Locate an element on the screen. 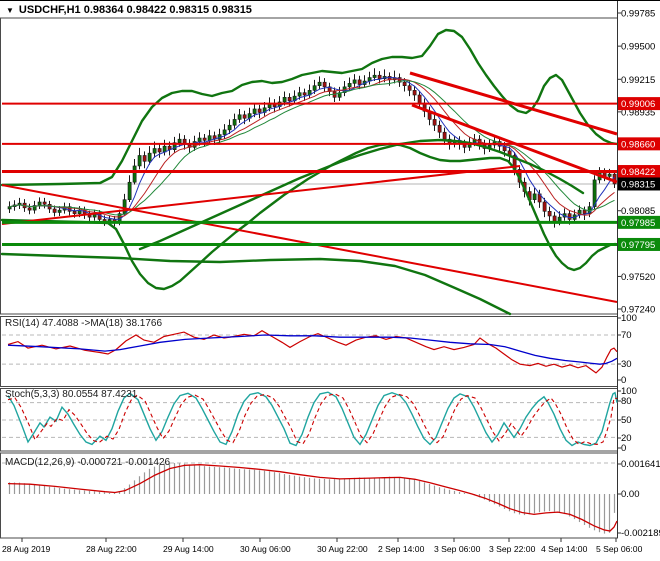  time-label: 29 Aug 14:00 is located at coordinates (188, 549).